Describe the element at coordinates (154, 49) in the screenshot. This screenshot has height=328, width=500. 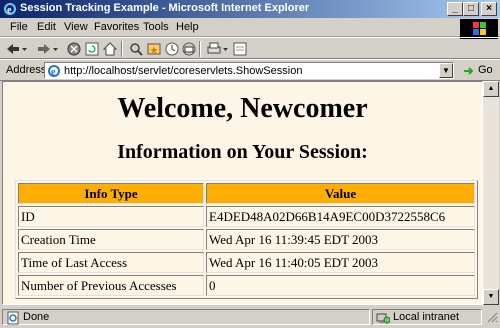
I see `favorites-icon` at that location.